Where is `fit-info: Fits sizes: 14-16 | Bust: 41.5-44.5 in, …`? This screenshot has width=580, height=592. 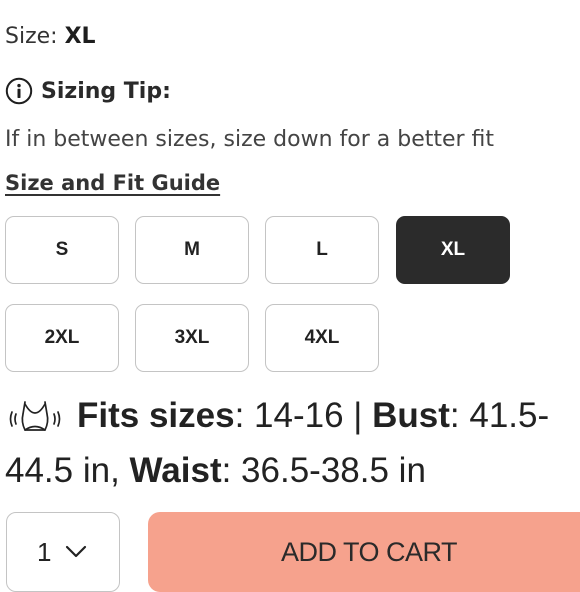
fit-info: Fits sizes: 14-16 | Bust: 41.5-44.5 in, … is located at coordinates (277, 443).